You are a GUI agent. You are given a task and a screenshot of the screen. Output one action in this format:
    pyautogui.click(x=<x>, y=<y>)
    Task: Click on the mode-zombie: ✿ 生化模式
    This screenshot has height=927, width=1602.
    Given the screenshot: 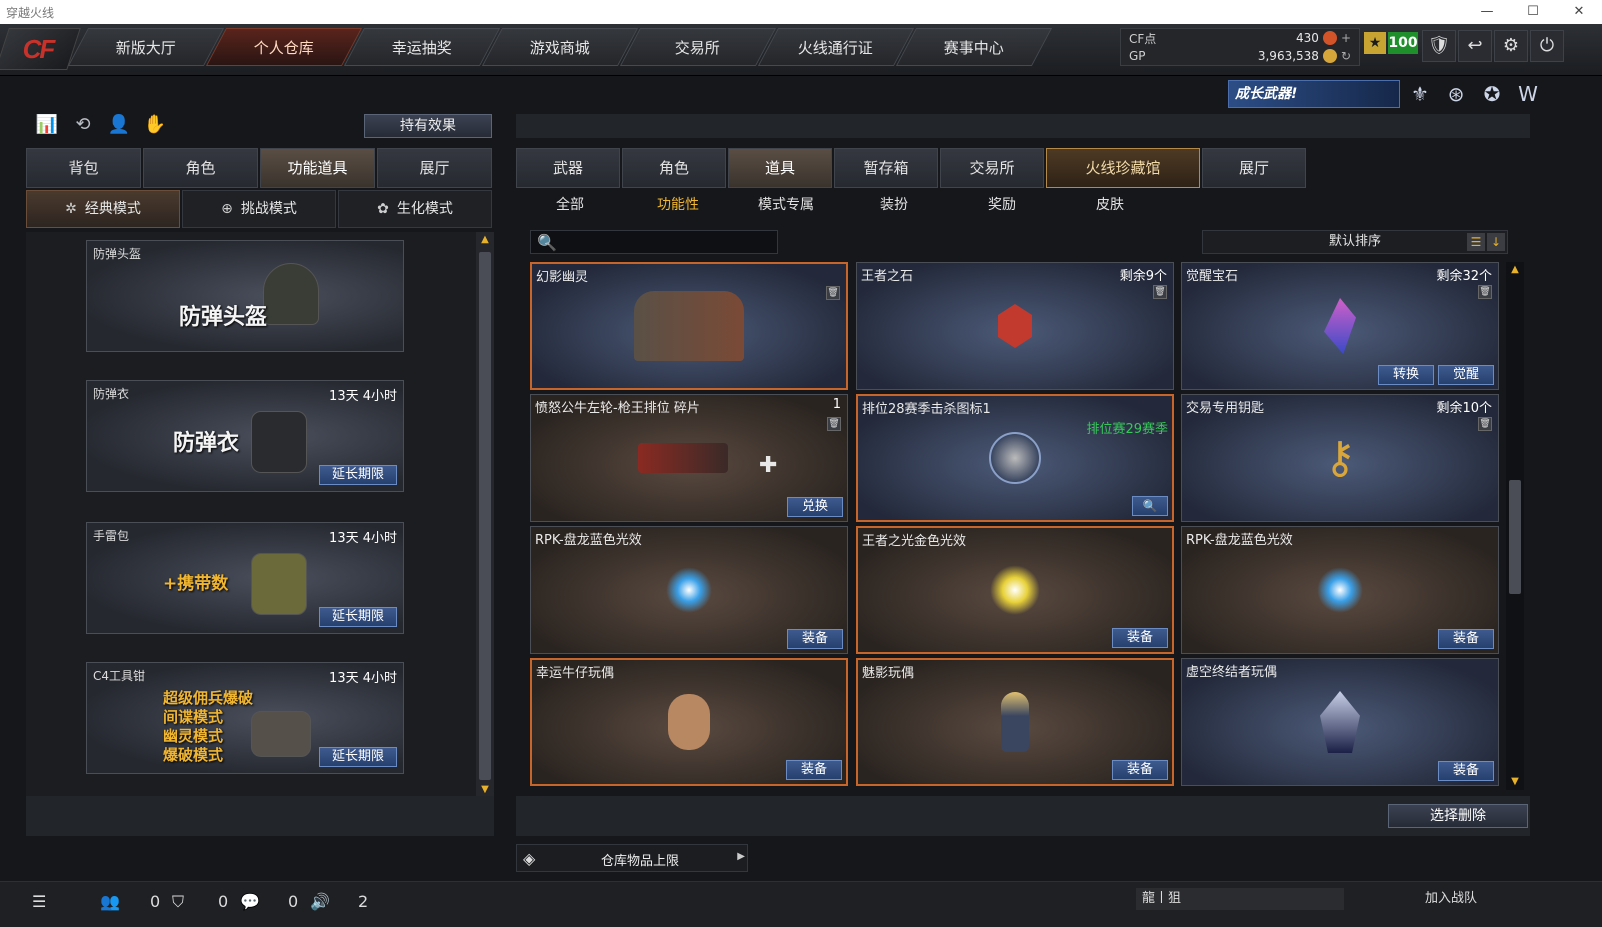 What is the action you would take?
    pyautogui.click(x=415, y=209)
    